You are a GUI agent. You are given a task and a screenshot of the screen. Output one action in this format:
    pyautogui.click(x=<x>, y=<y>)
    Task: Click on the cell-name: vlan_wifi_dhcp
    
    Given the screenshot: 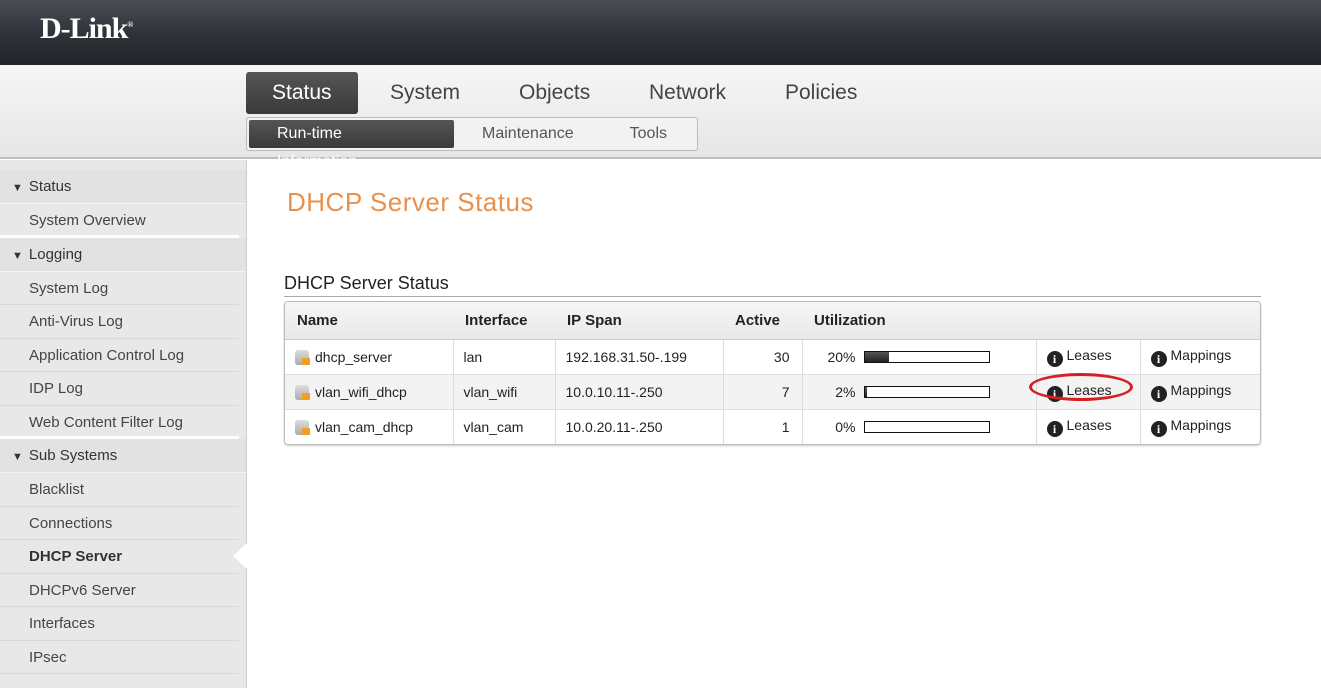 What is the action you would take?
    pyautogui.click(x=369, y=392)
    